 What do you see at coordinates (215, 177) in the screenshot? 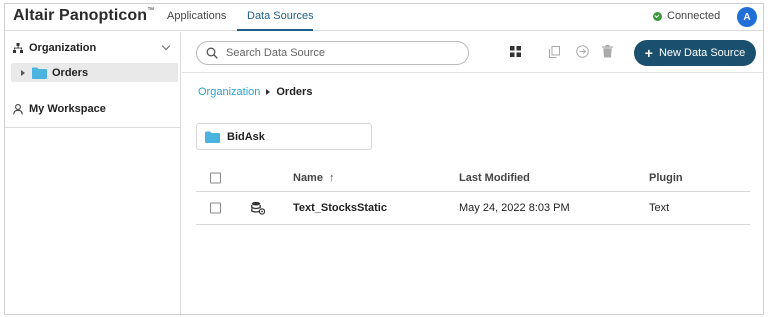
I see `select-all-checkbox` at bounding box center [215, 177].